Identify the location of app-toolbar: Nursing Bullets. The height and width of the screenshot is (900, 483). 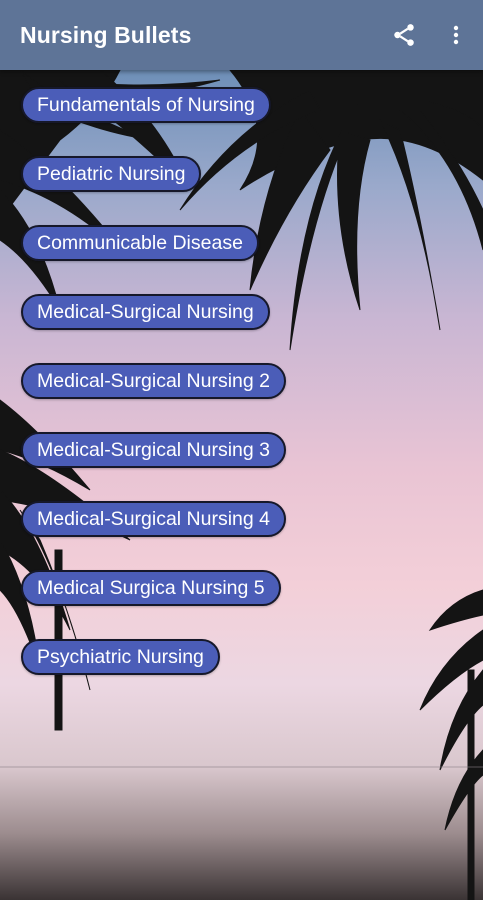
(241, 35).